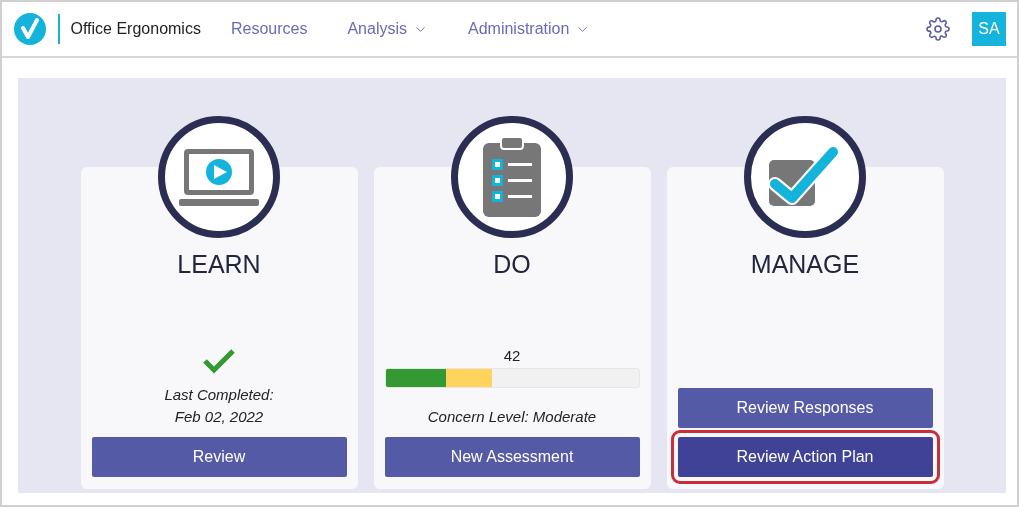 The width and height of the screenshot is (1019, 507). What do you see at coordinates (529, 29) in the screenshot?
I see `nav-link: Administration` at bounding box center [529, 29].